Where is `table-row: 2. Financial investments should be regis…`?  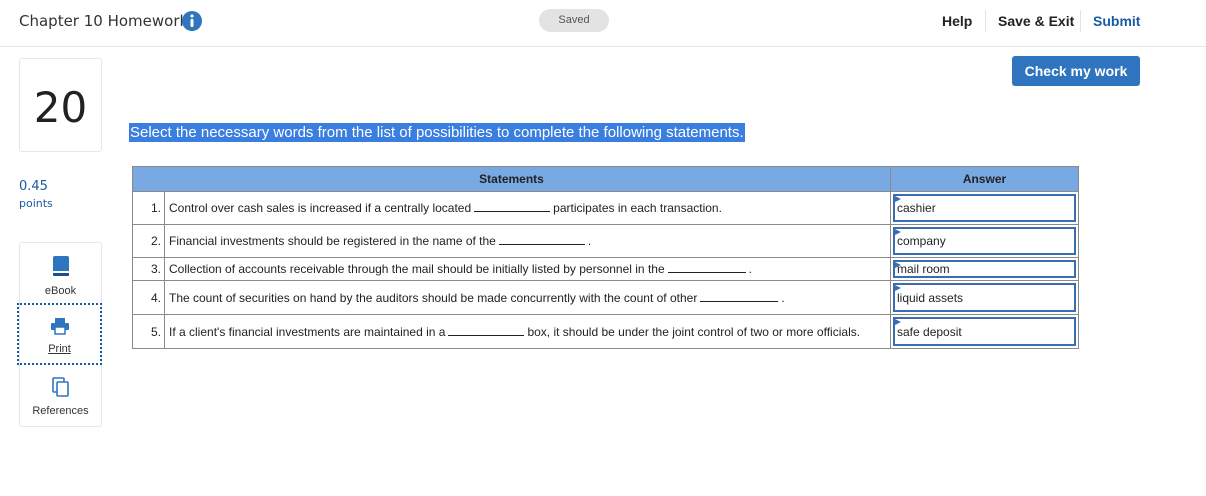
table-row: 2. Financial investments should be regis… is located at coordinates (605, 241).